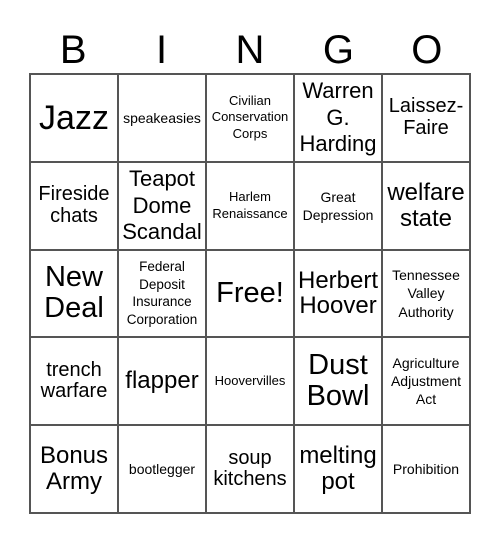  I want to click on bingo-cell: bootlegger, so click(162, 469).